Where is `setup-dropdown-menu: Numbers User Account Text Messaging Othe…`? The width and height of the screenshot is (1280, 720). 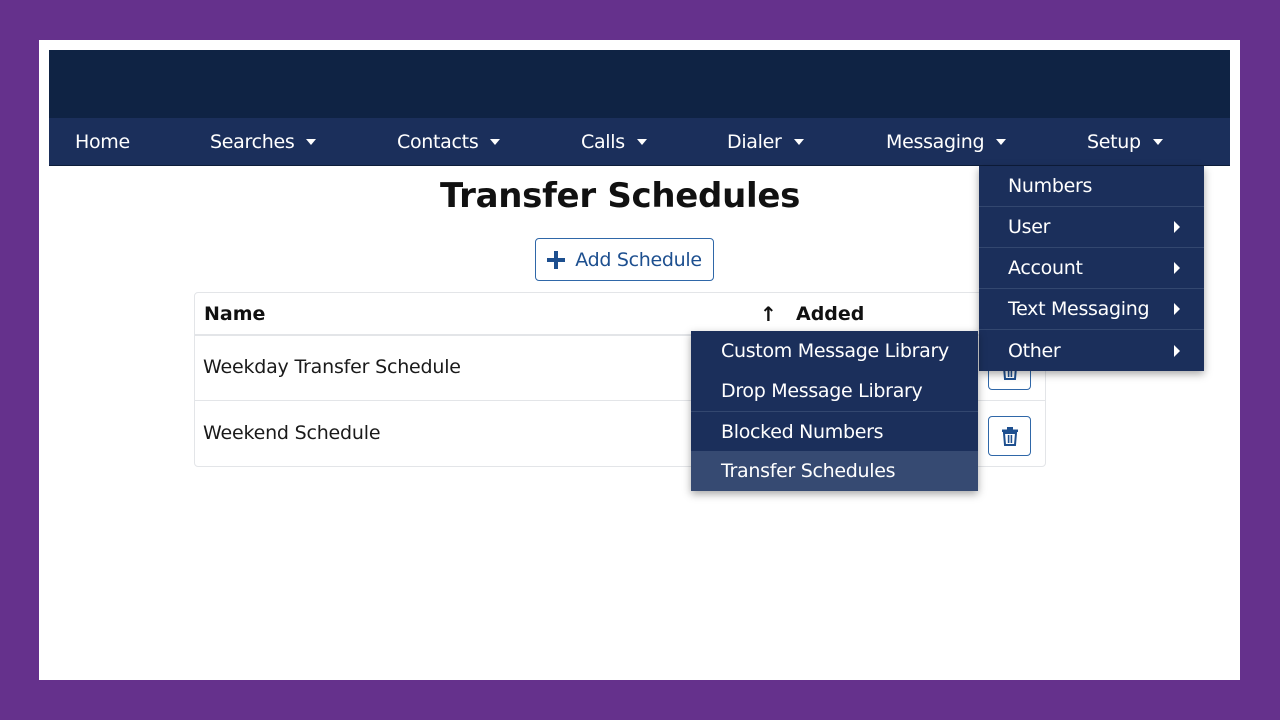 setup-dropdown-menu: Numbers User Account Text Messaging Othe… is located at coordinates (1091, 268).